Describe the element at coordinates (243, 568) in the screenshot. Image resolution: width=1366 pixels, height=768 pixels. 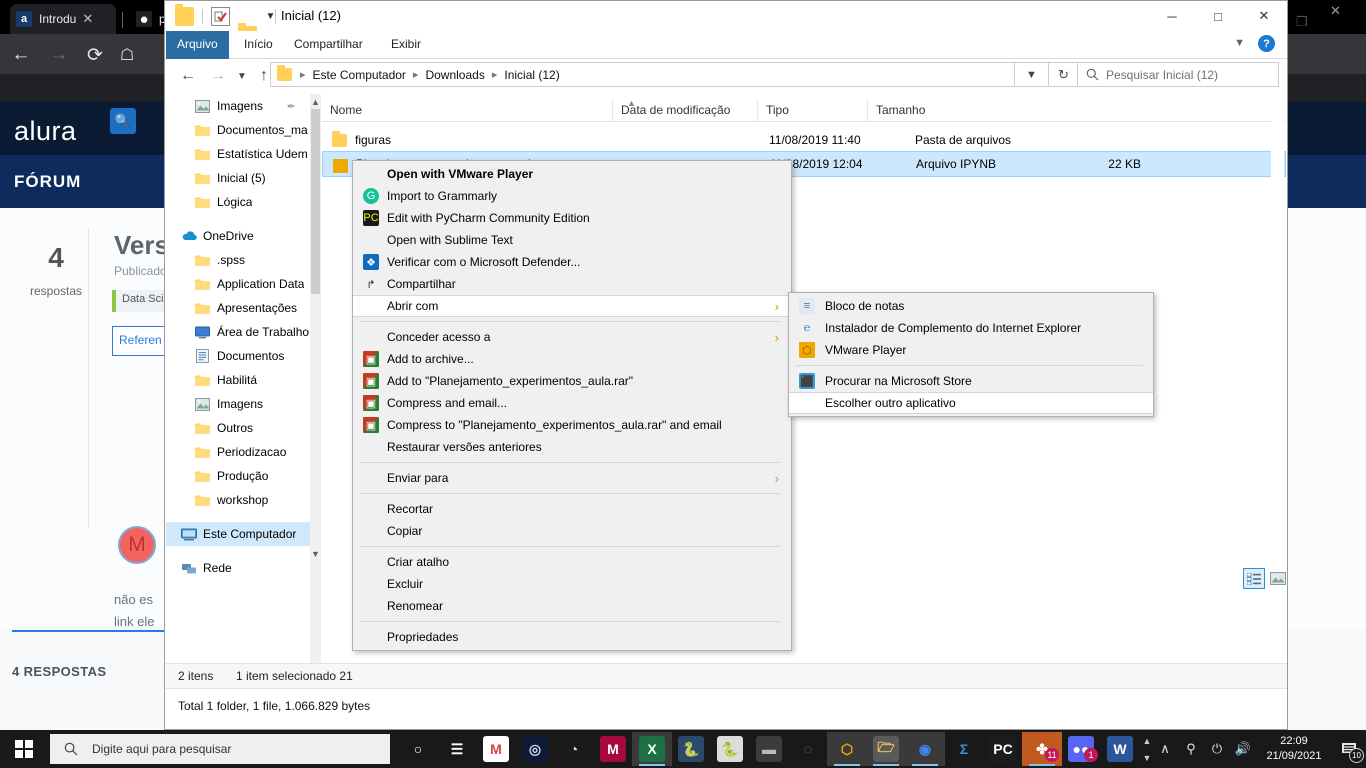
I see `sidebar-item-rede: Rede` at that location.